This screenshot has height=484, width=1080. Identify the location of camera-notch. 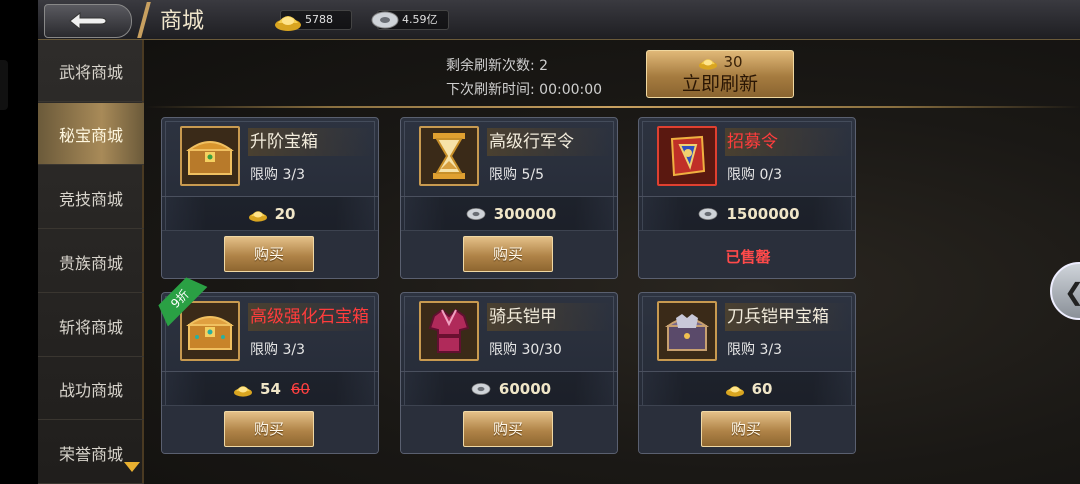
(4, 85).